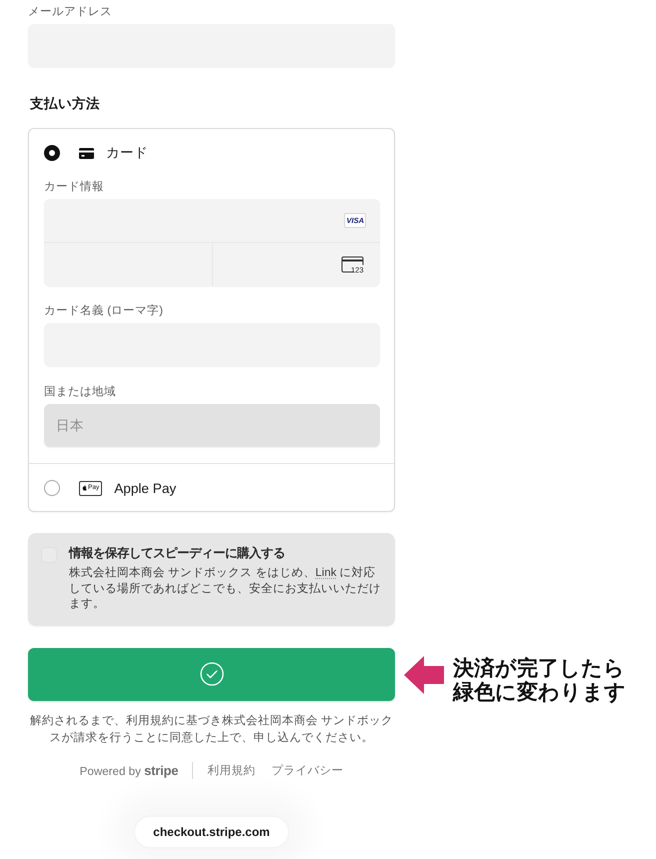 The height and width of the screenshot is (859, 656). Describe the element at coordinates (307, 770) in the screenshot. I see `footer-link: プライバシー` at that location.